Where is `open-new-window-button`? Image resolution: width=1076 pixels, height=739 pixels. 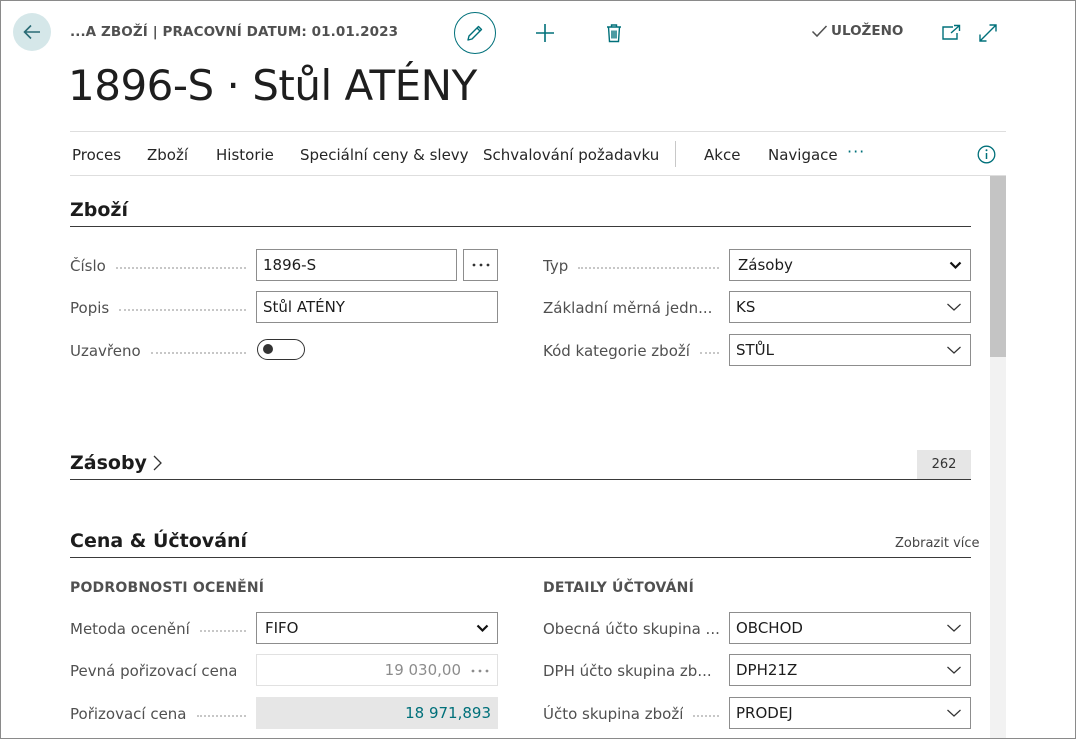
open-new-window-button is located at coordinates (951, 33).